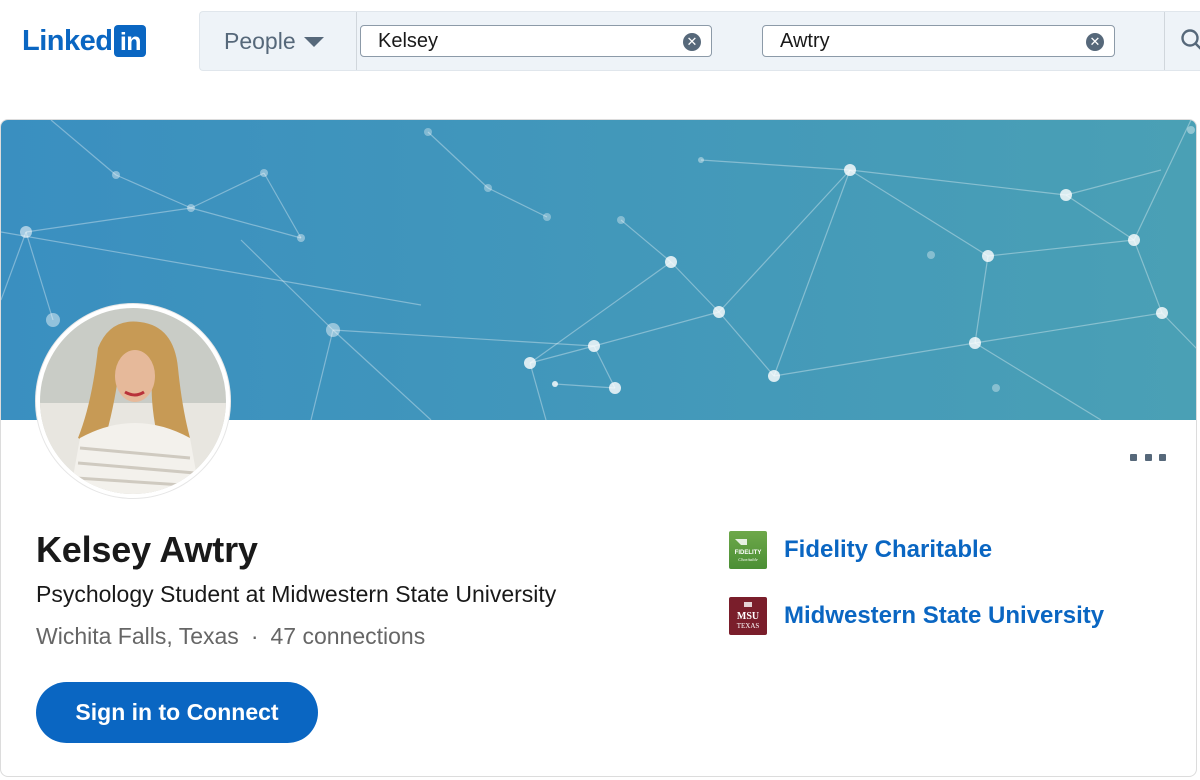 The height and width of the screenshot is (780, 1200). I want to click on first-name-field-wrapper: ✕, so click(536, 41).